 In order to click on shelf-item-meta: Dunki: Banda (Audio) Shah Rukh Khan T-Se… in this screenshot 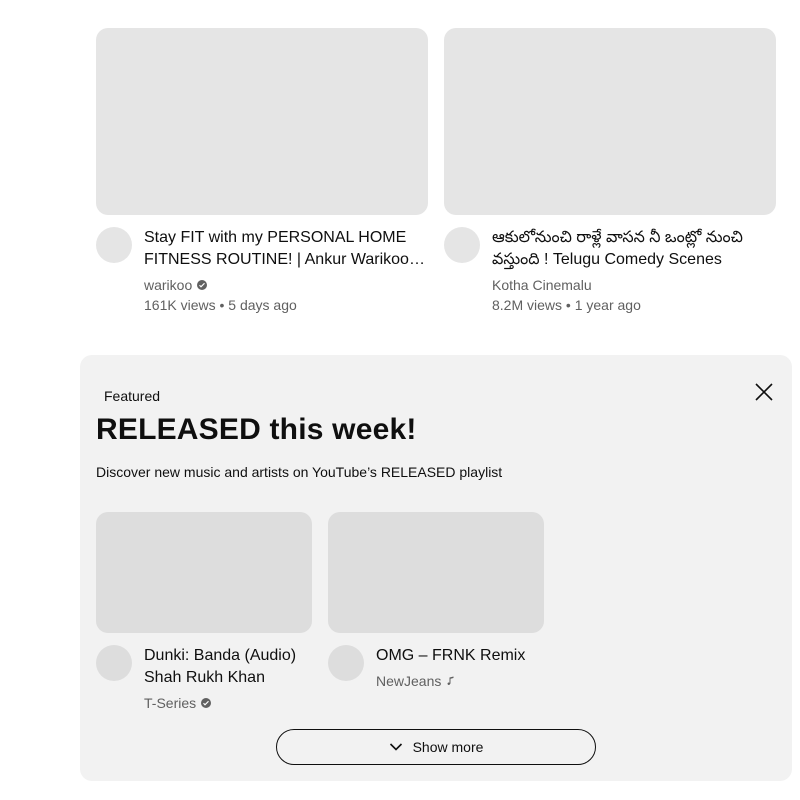, I will do `click(204, 679)`.